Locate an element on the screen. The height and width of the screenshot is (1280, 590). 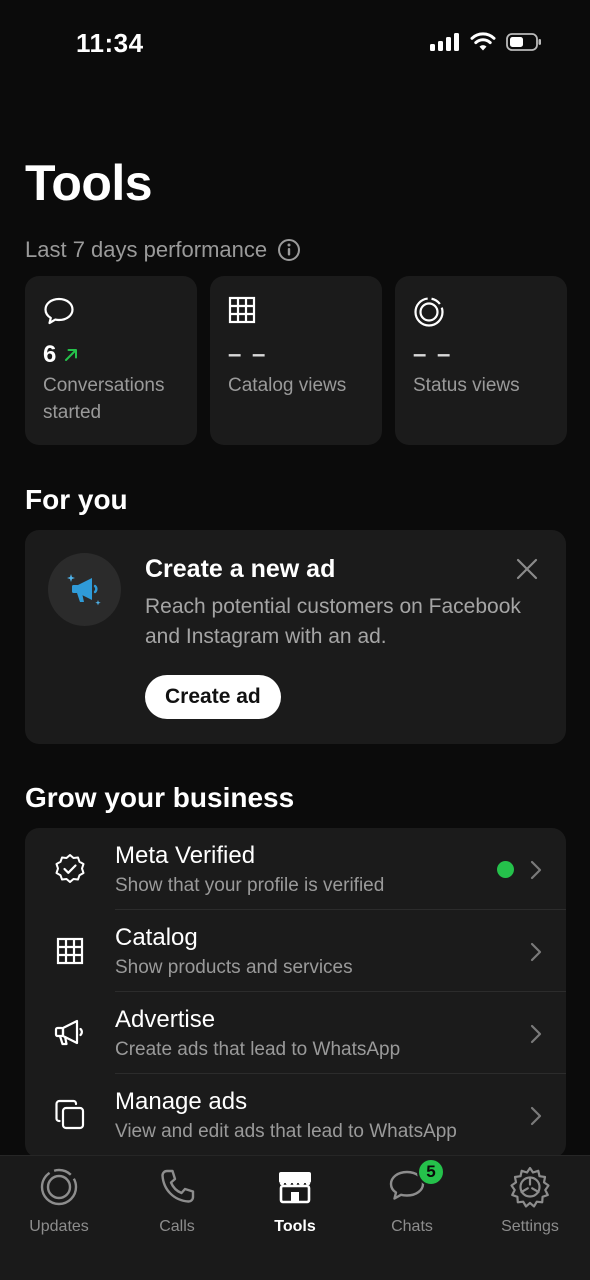
row-title: Catalog is located at coordinates (156, 937).